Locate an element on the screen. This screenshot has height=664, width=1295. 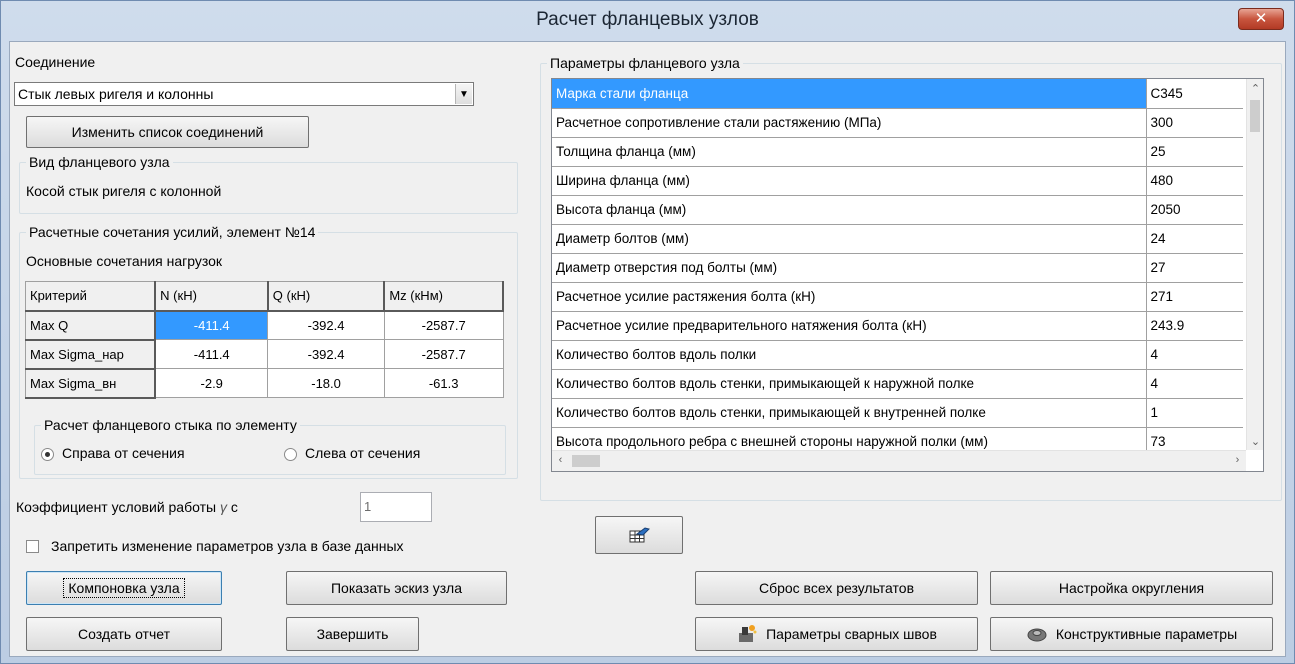
radio-left-option: Слева от сечения is located at coordinates (352, 453).